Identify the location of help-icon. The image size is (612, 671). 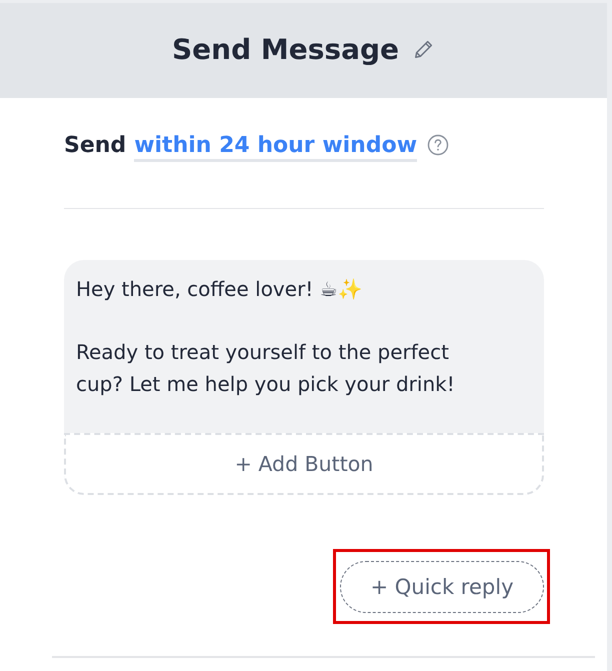
(438, 145).